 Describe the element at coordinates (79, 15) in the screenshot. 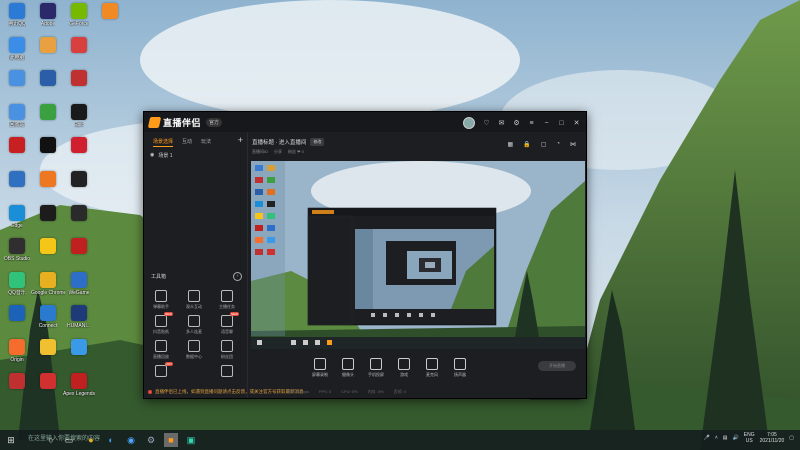

I see `desktop-icon: GeForce` at that location.